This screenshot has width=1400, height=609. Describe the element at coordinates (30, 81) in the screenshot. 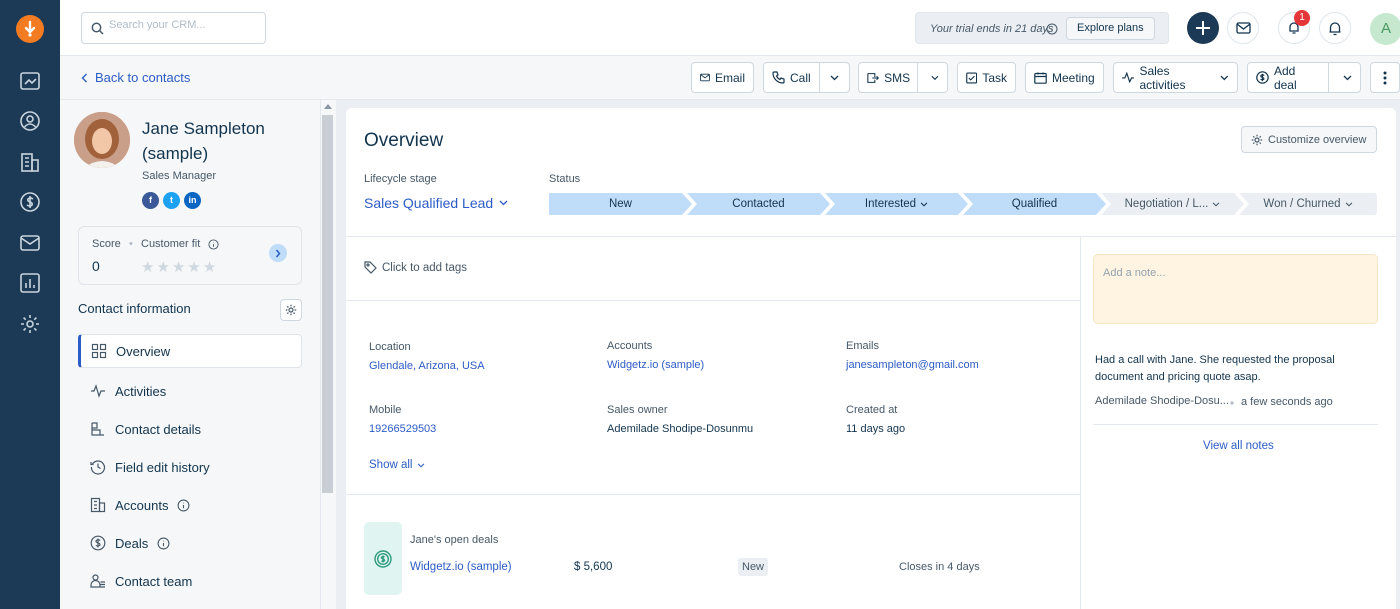

I see `dashboard-icon` at that location.